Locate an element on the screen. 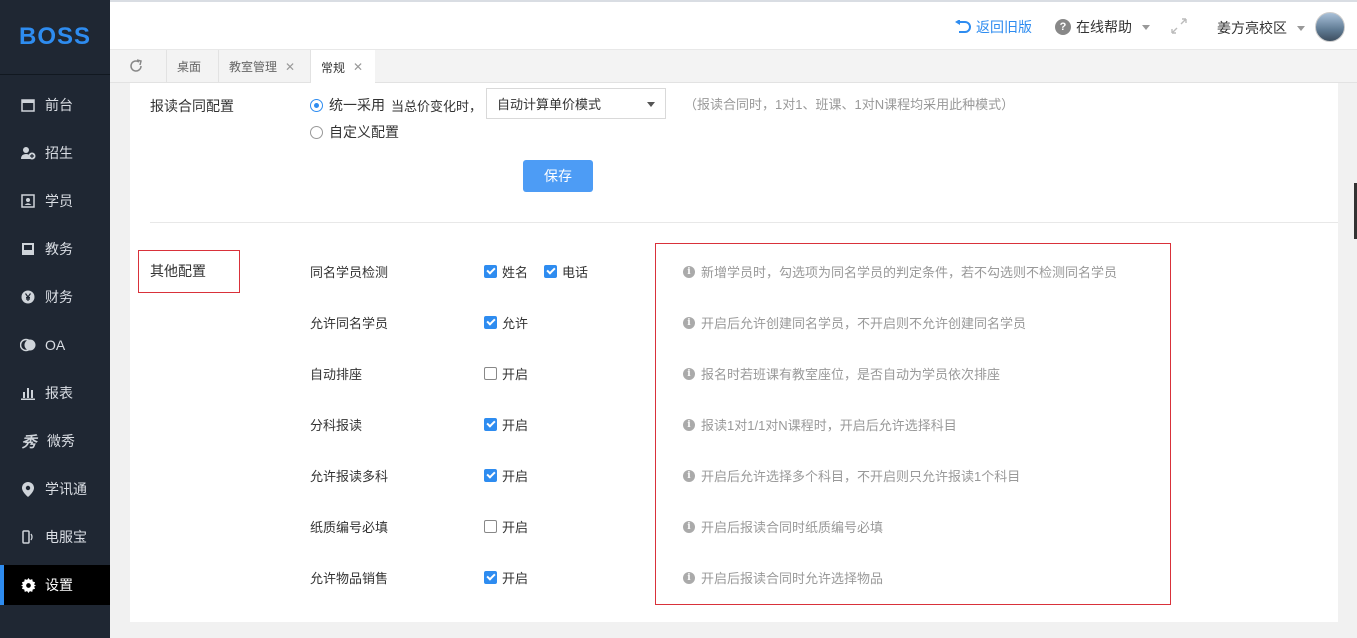  sidebar-item-front-desk: 前台 is located at coordinates (55, 105).